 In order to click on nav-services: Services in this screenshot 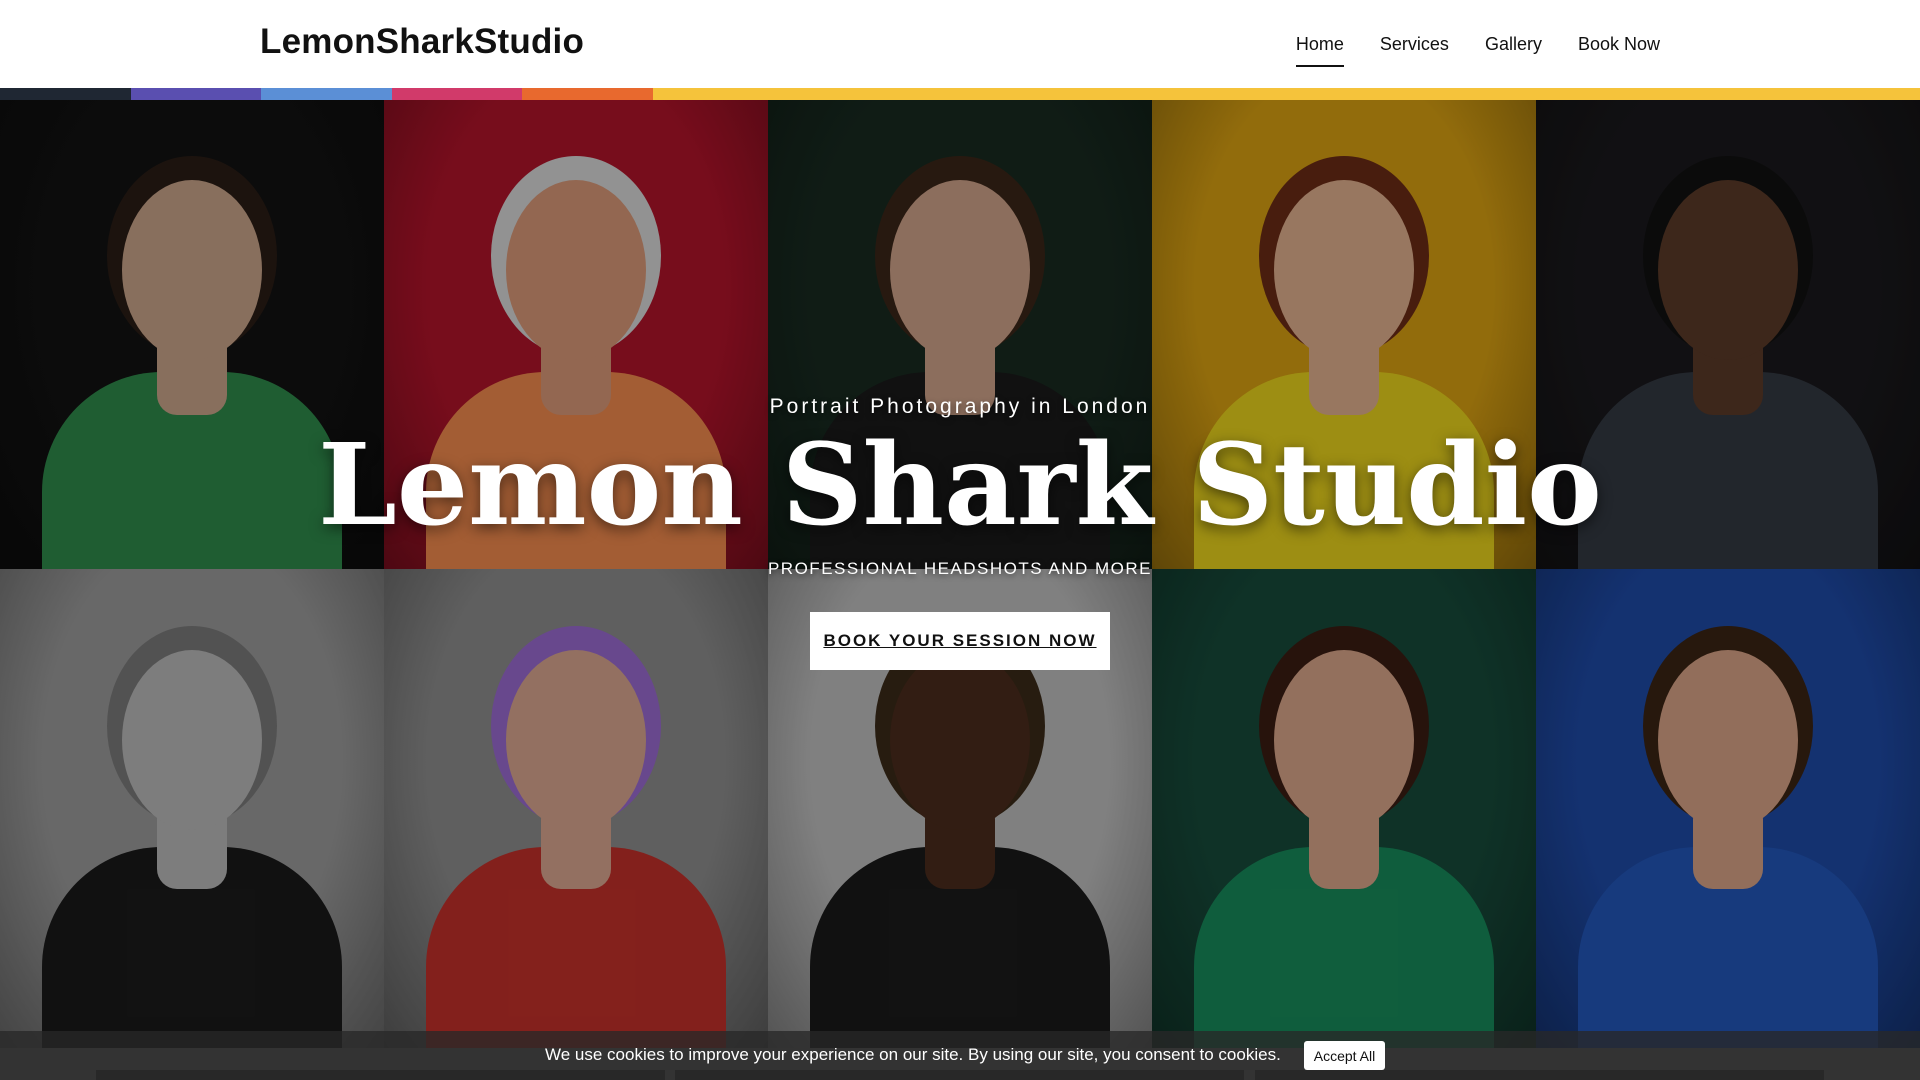, I will do `click(1414, 50)`.